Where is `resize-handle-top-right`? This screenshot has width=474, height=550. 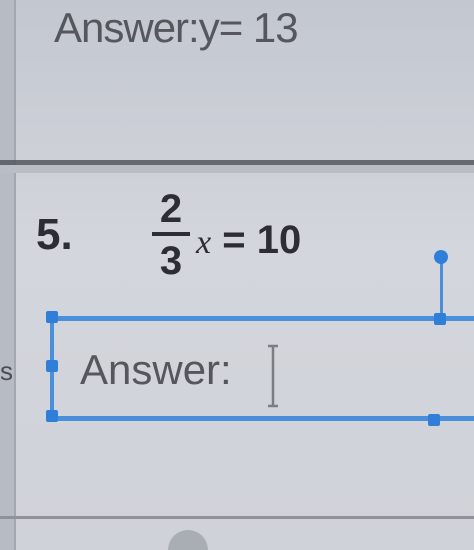 resize-handle-top-right is located at coordinates (440, 319).